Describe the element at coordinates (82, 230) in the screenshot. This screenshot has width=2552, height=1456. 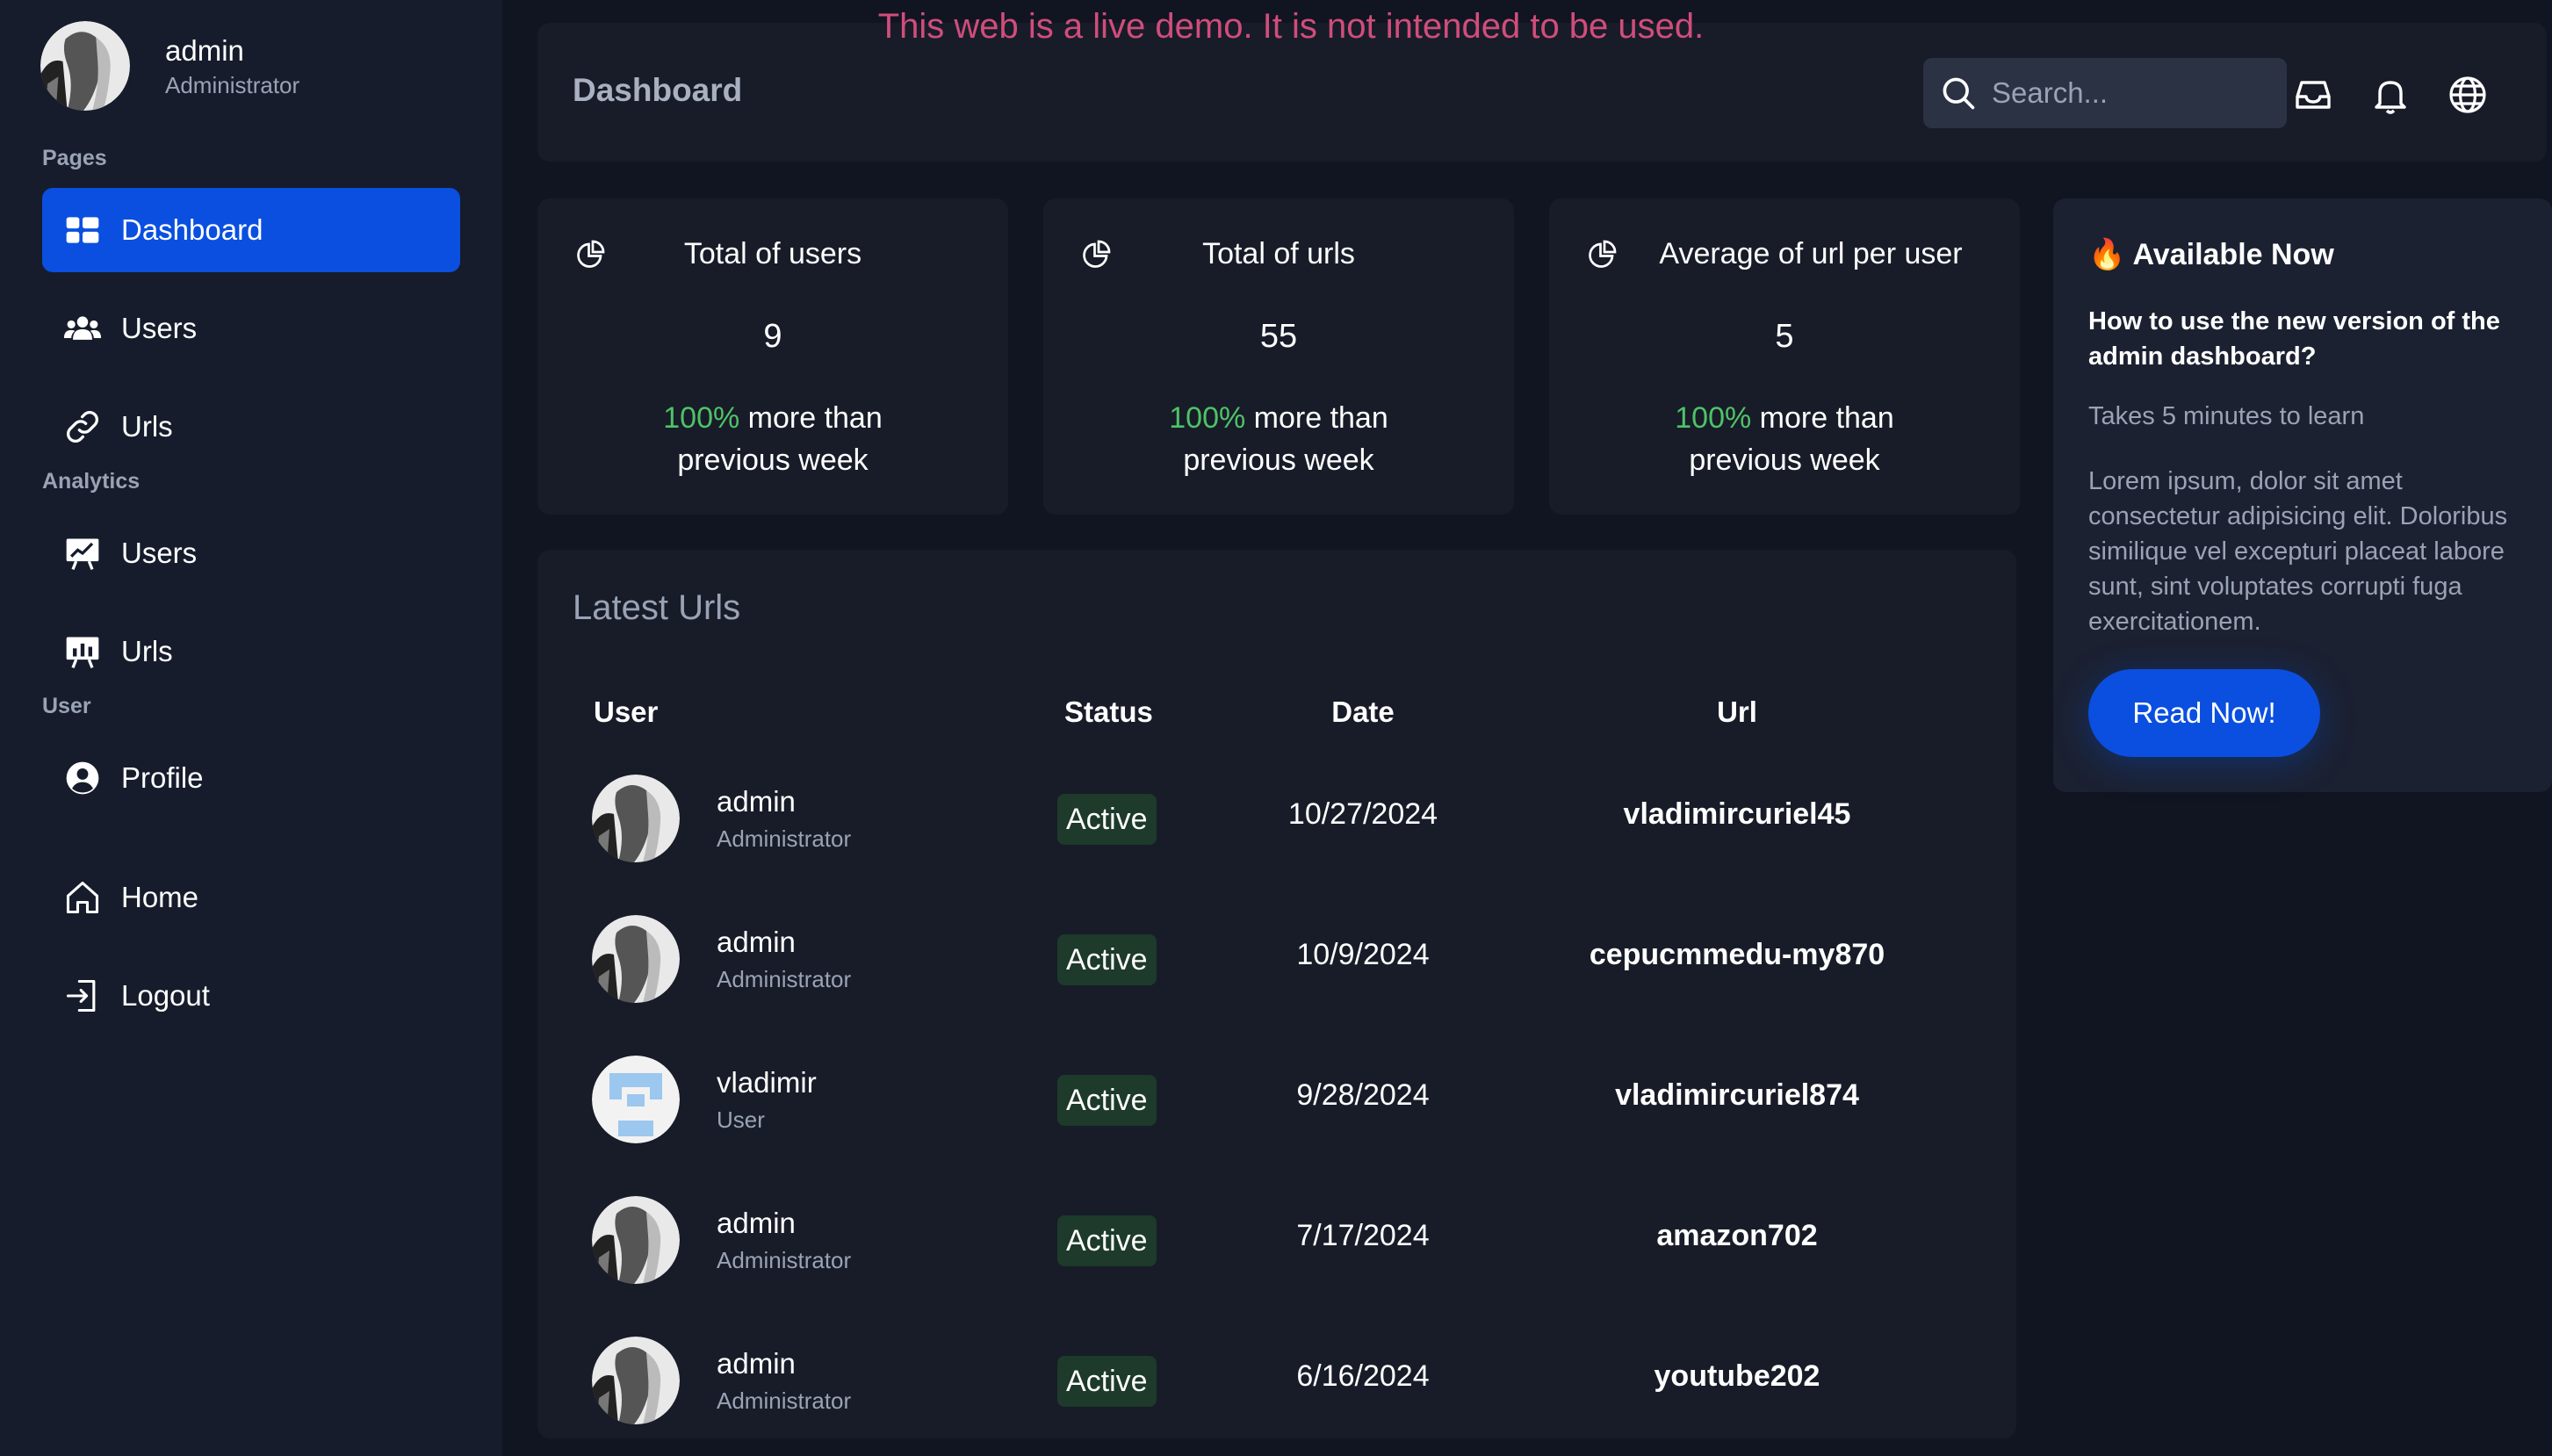
I see `dashboard-icon` at that location.